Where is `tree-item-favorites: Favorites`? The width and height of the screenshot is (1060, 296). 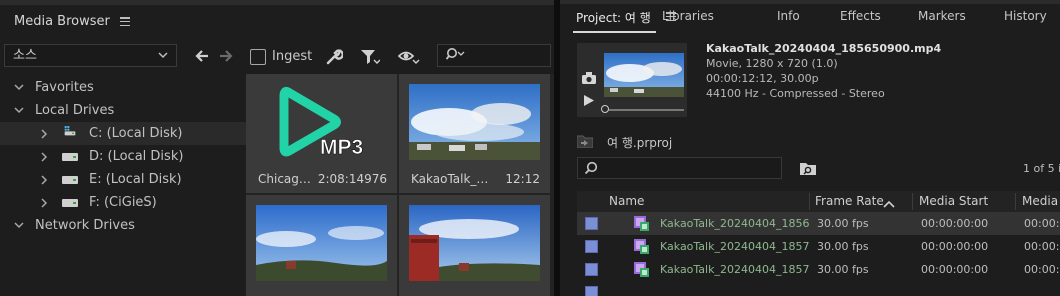 tree-item-favorites: Favorites is located at coordinates (123, 87).